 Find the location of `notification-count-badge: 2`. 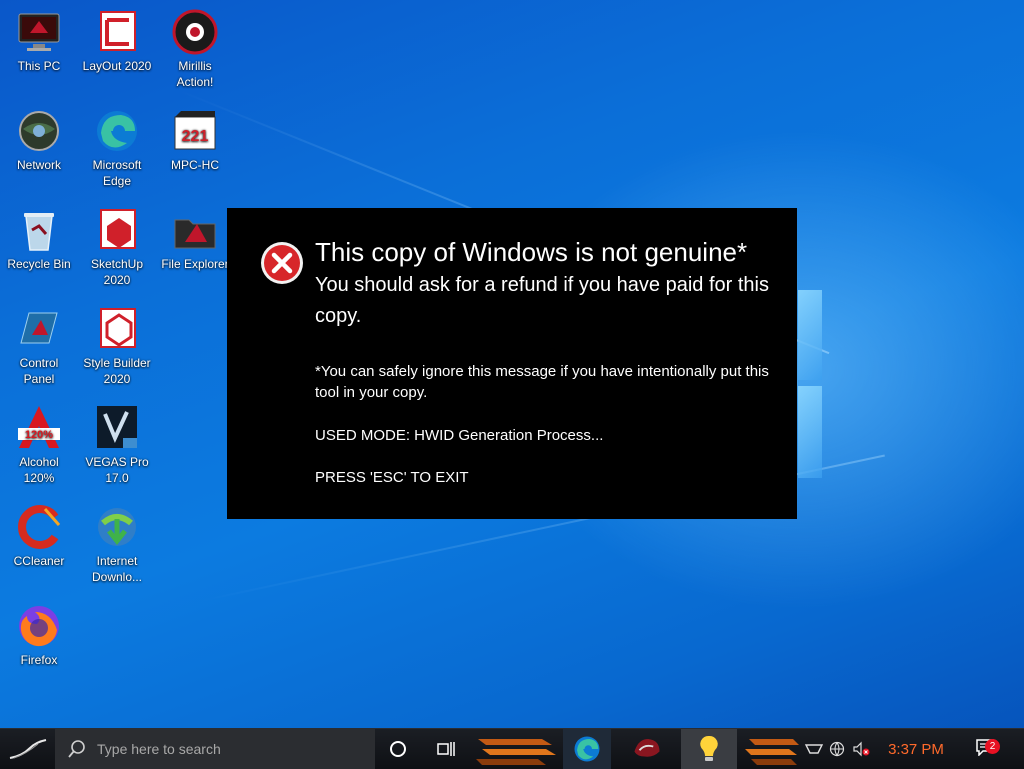

notification-count-badge: 2 is located at coordinates (992, 746).